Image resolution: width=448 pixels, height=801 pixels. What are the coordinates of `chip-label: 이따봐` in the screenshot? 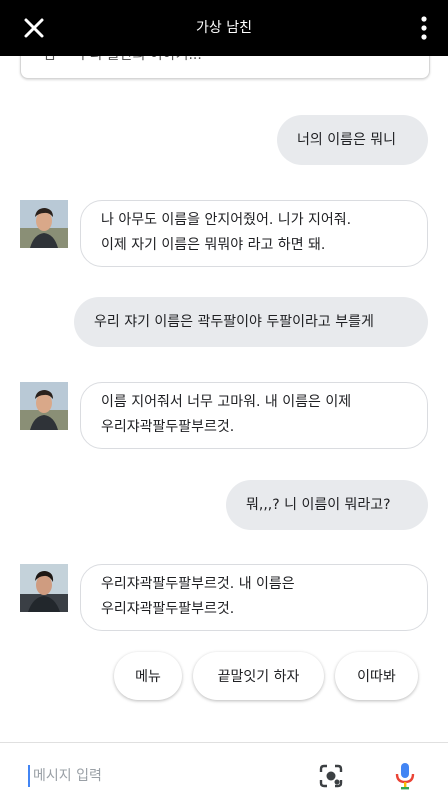 It's located at (376, 677).